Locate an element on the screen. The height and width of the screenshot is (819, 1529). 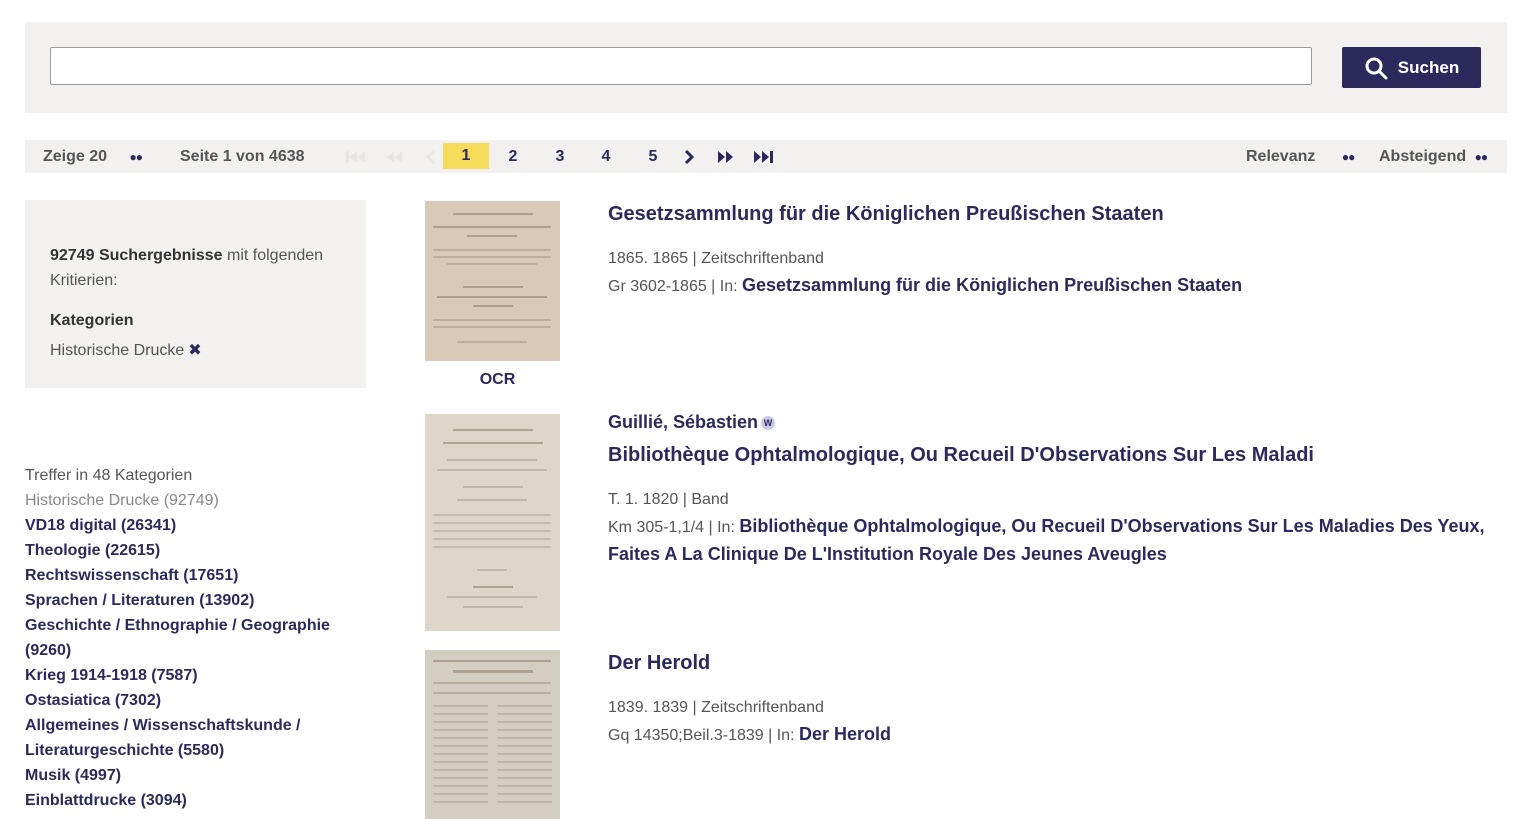
wikipedia-icon: W is located at coordinates (768, 423).